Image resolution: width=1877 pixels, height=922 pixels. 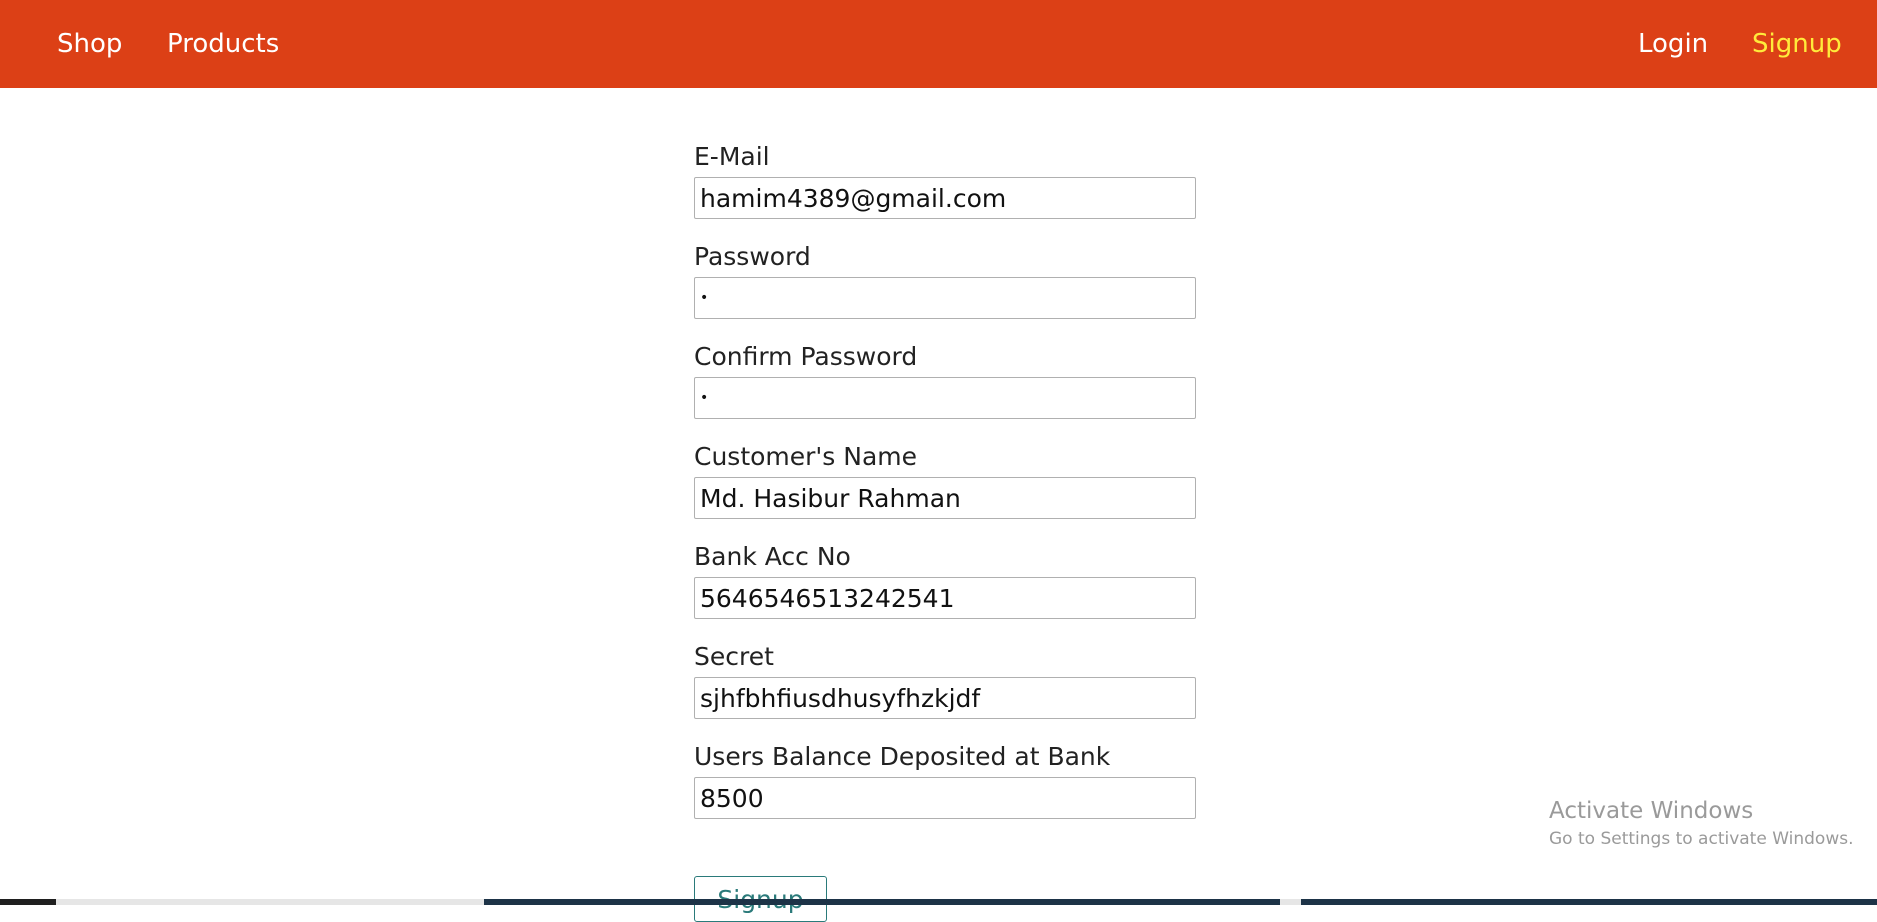 I want to click on customer-name-group: Customer's Name, so click(x=945, y=478).